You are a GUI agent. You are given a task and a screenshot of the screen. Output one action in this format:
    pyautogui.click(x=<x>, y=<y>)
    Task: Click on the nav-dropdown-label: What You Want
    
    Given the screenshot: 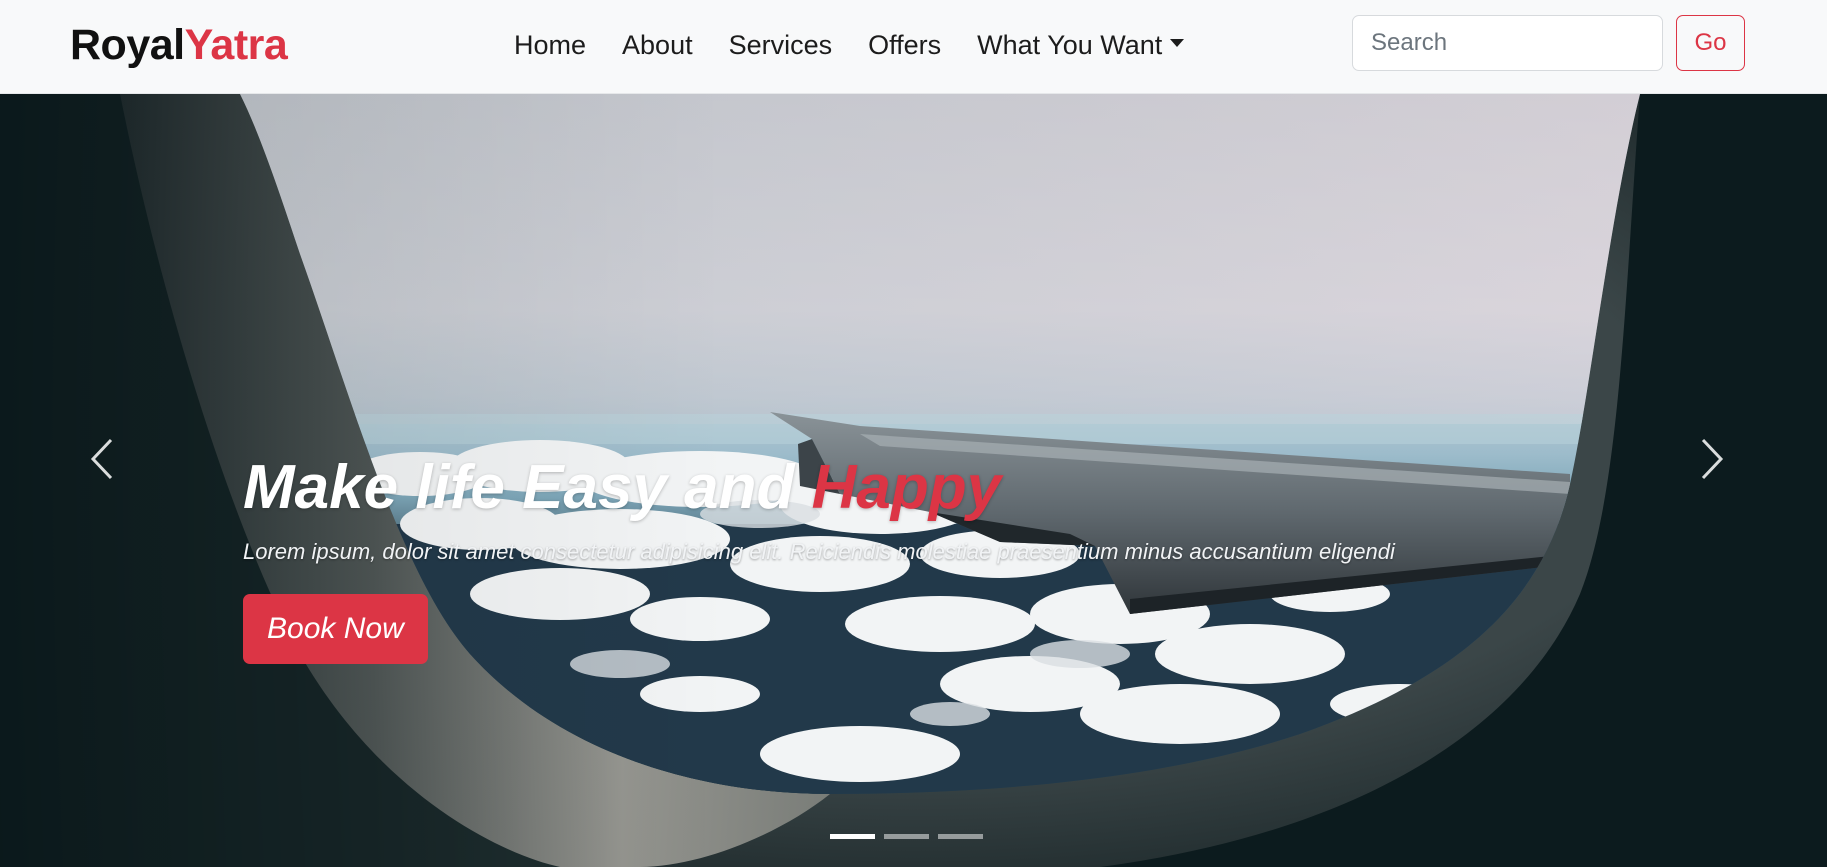 What is the action you would take?
    pyautogui.click(x=1070, y=45)
    